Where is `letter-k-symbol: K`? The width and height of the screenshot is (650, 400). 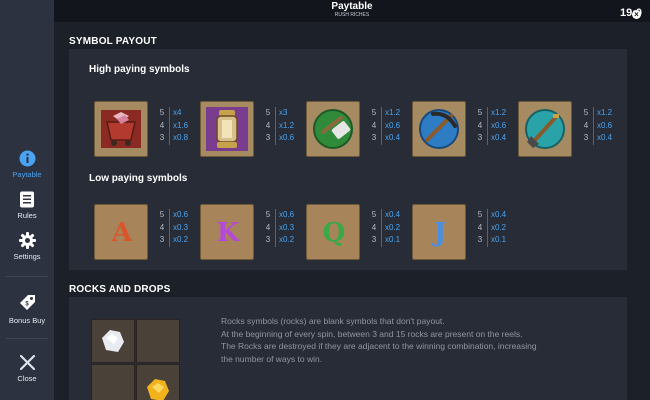 letter-k-symbol: K is located at coordinates (228, 233).